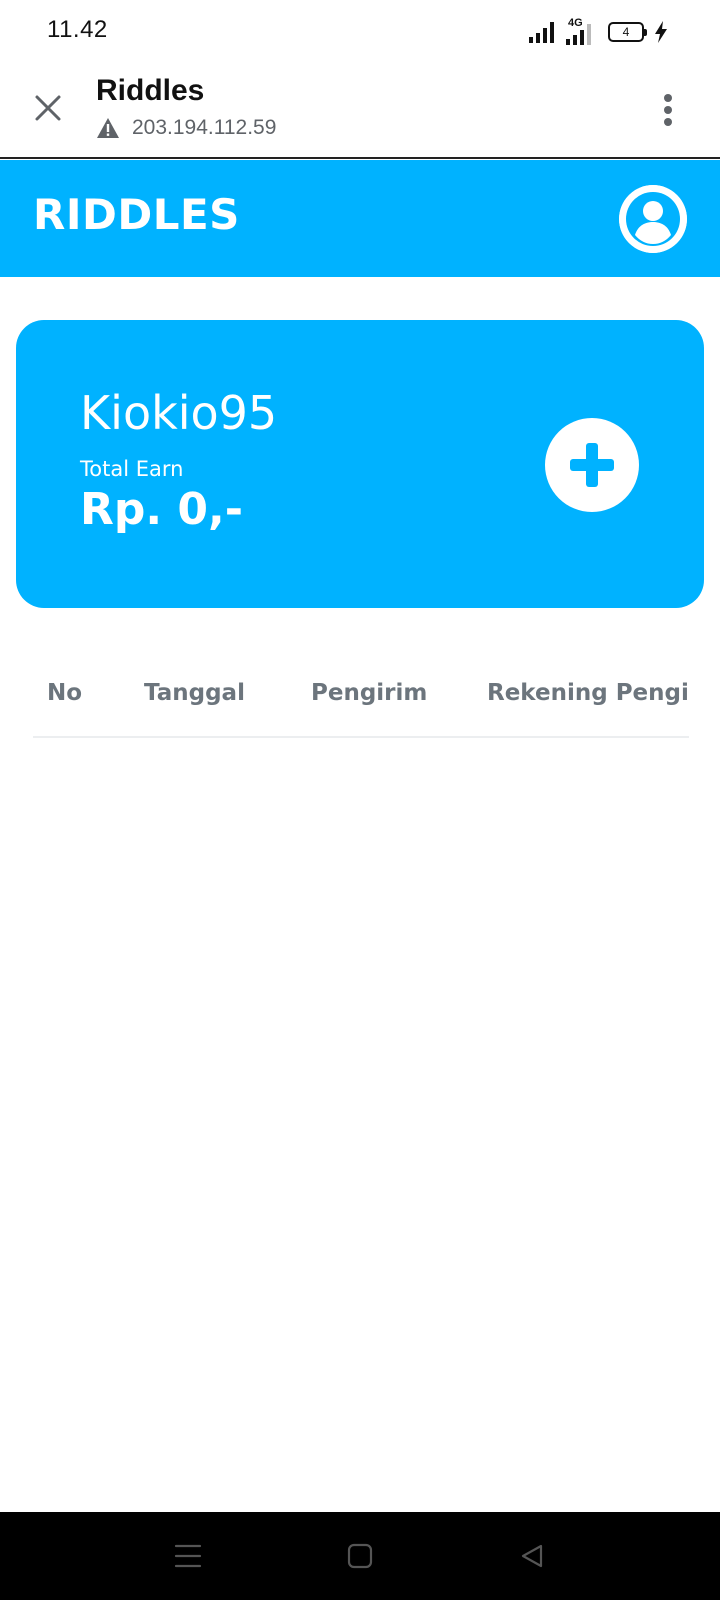 This screenshot has width=720, height=1600. What do you see at coordinates (204, 127) in the screenshot?
I see `url-text: 203.194.112.59` at bounding box center [204, 127].